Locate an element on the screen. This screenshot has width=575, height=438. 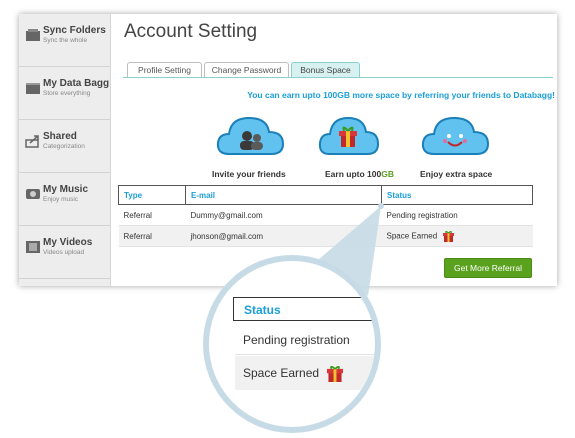
zoom-status-earned-row: Space Earned is located at coordinates (305, 373).